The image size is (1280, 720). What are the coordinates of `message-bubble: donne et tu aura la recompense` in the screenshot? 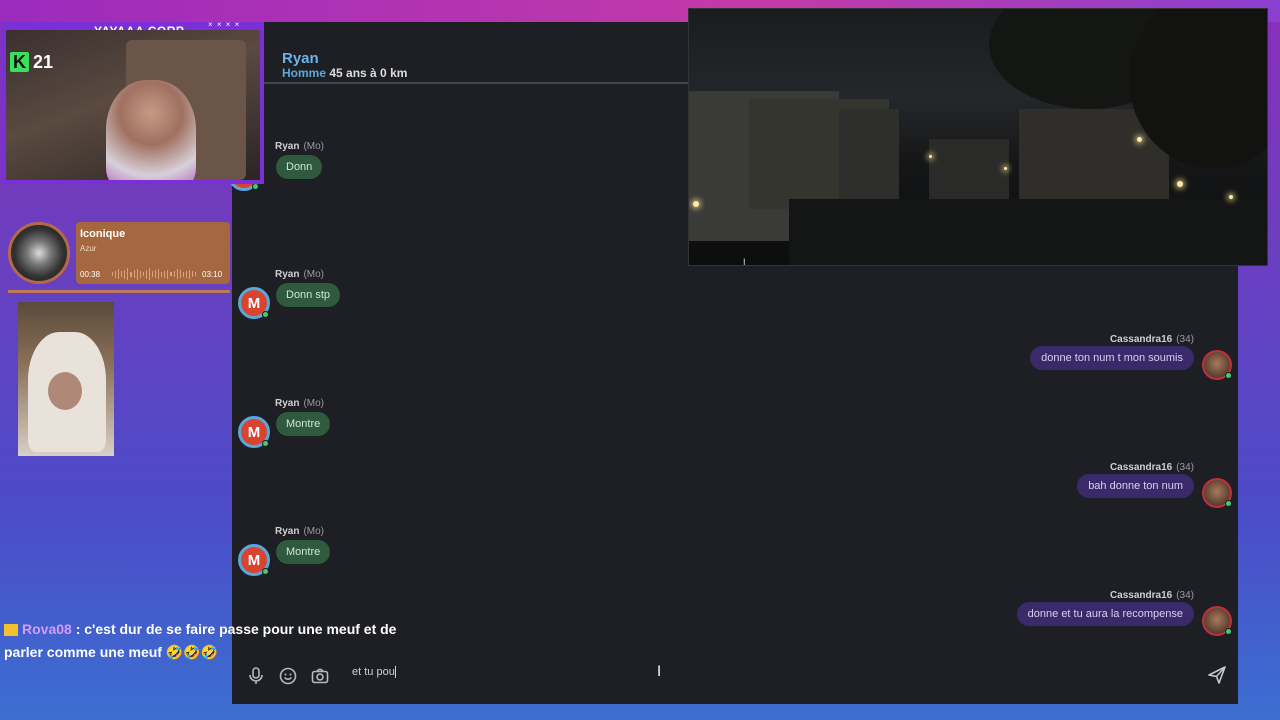 It's located at (1105, 614).